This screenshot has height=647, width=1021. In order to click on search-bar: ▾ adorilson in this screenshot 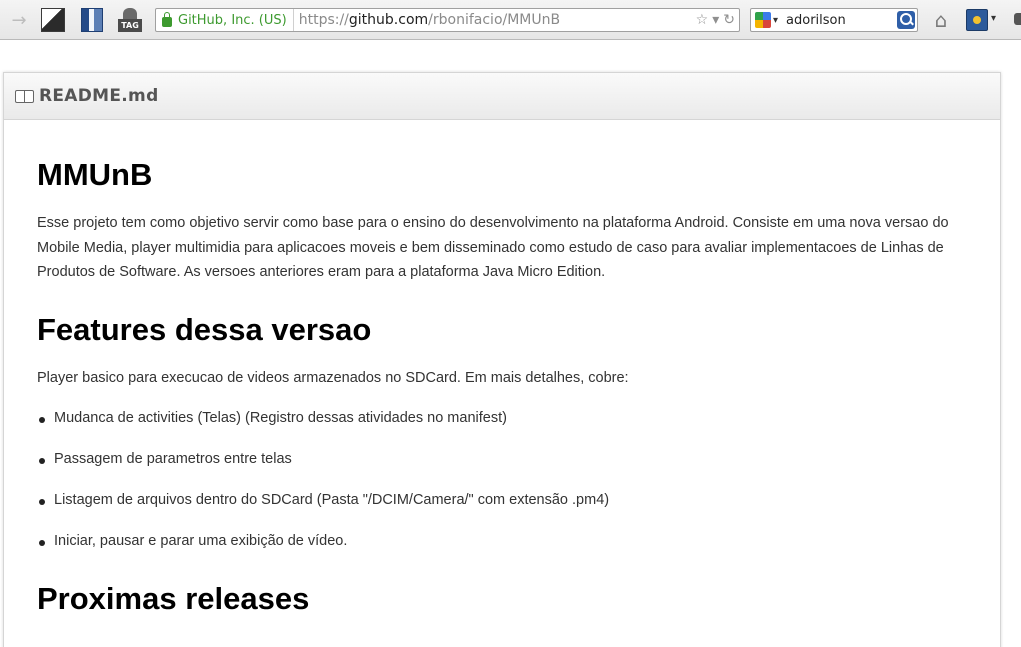, I will do `click(834, 20)`.